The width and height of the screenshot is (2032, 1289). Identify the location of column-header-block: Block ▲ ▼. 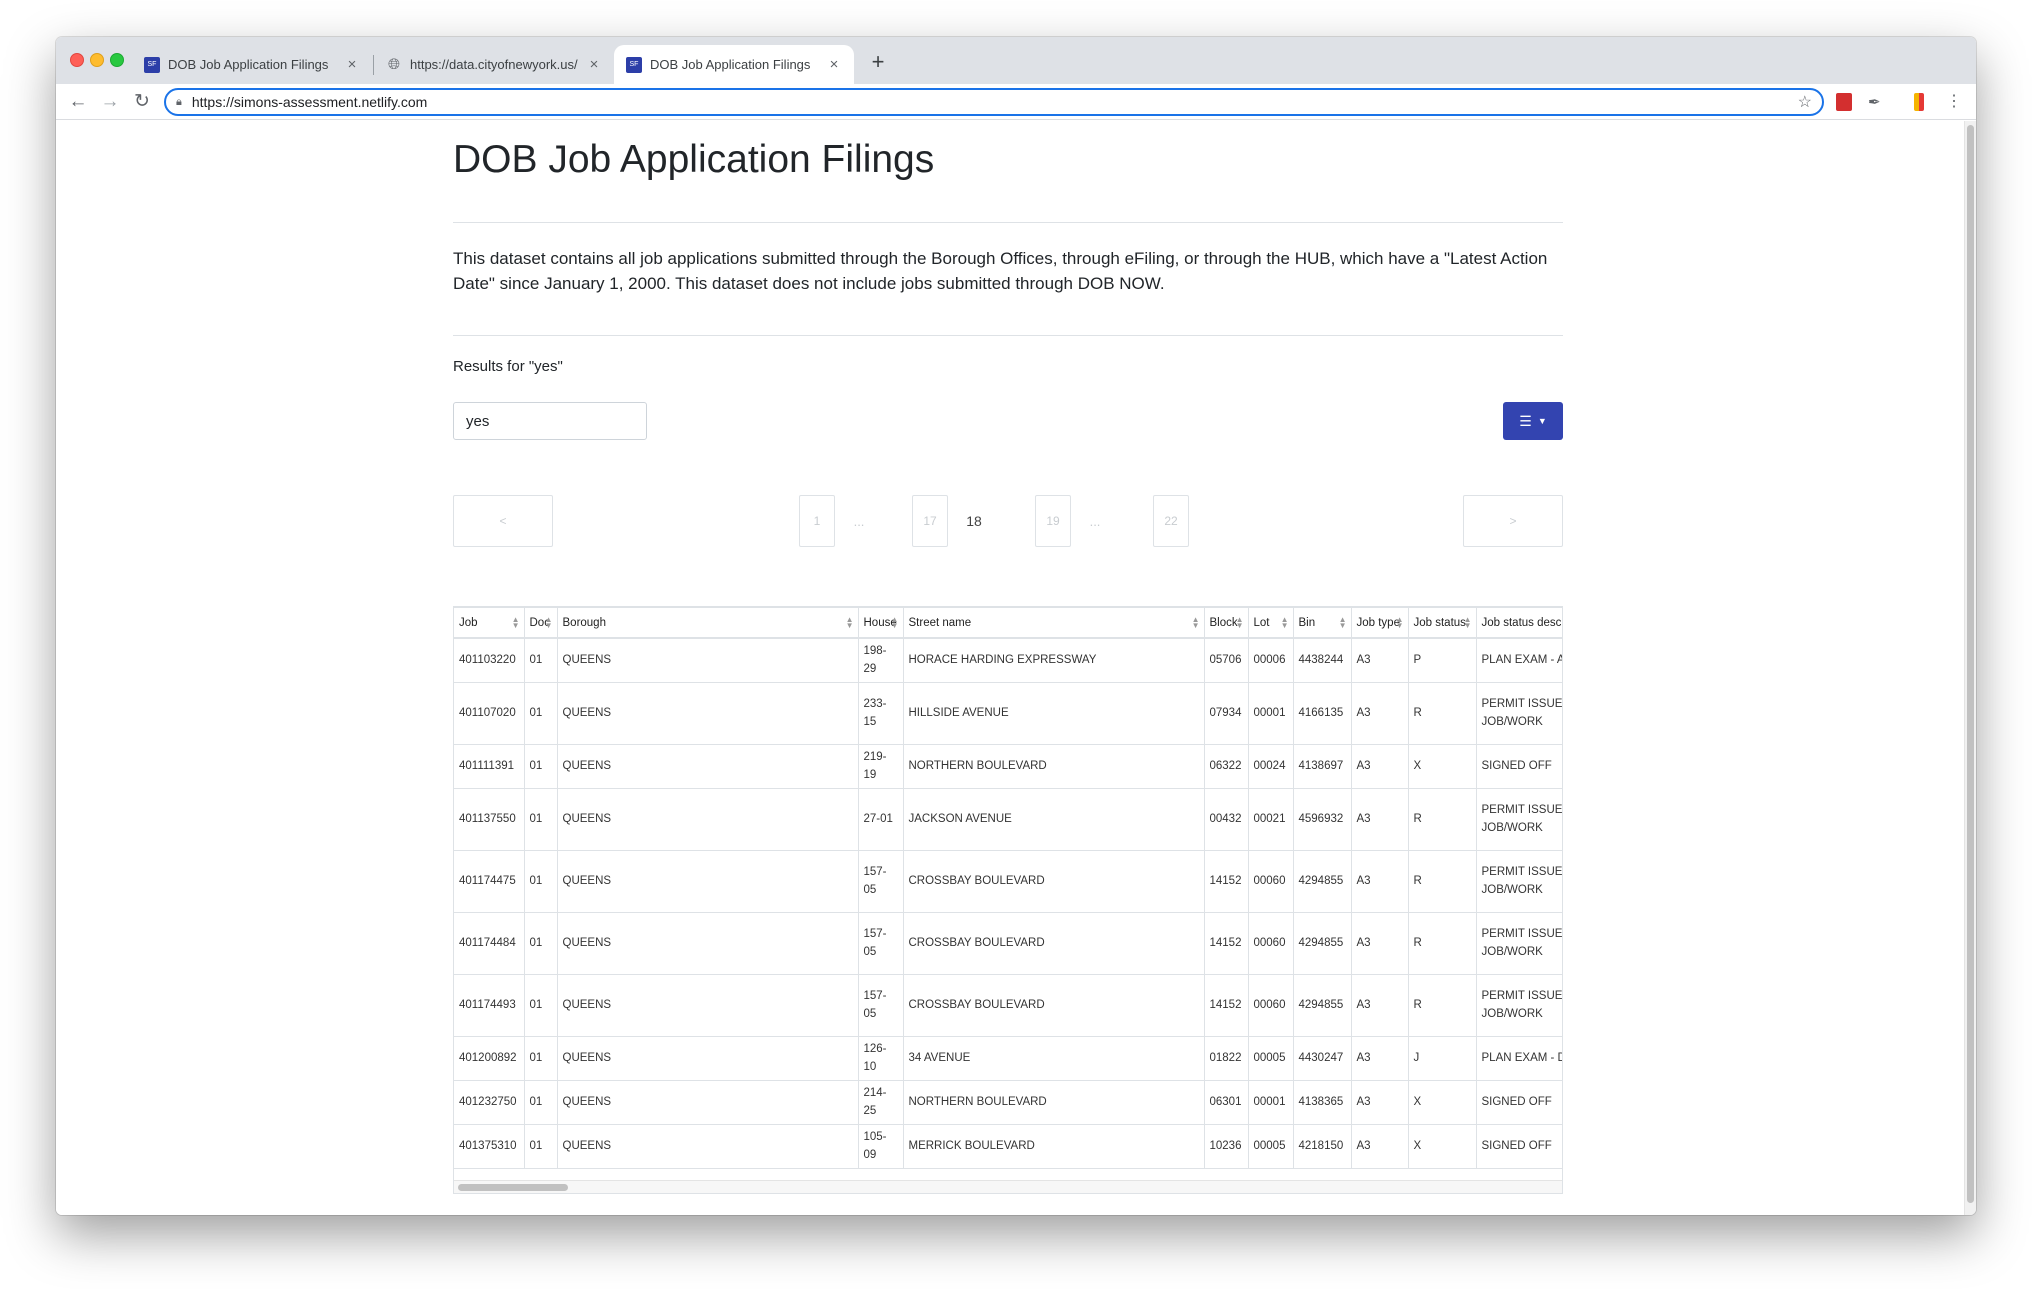
(1226, 623).